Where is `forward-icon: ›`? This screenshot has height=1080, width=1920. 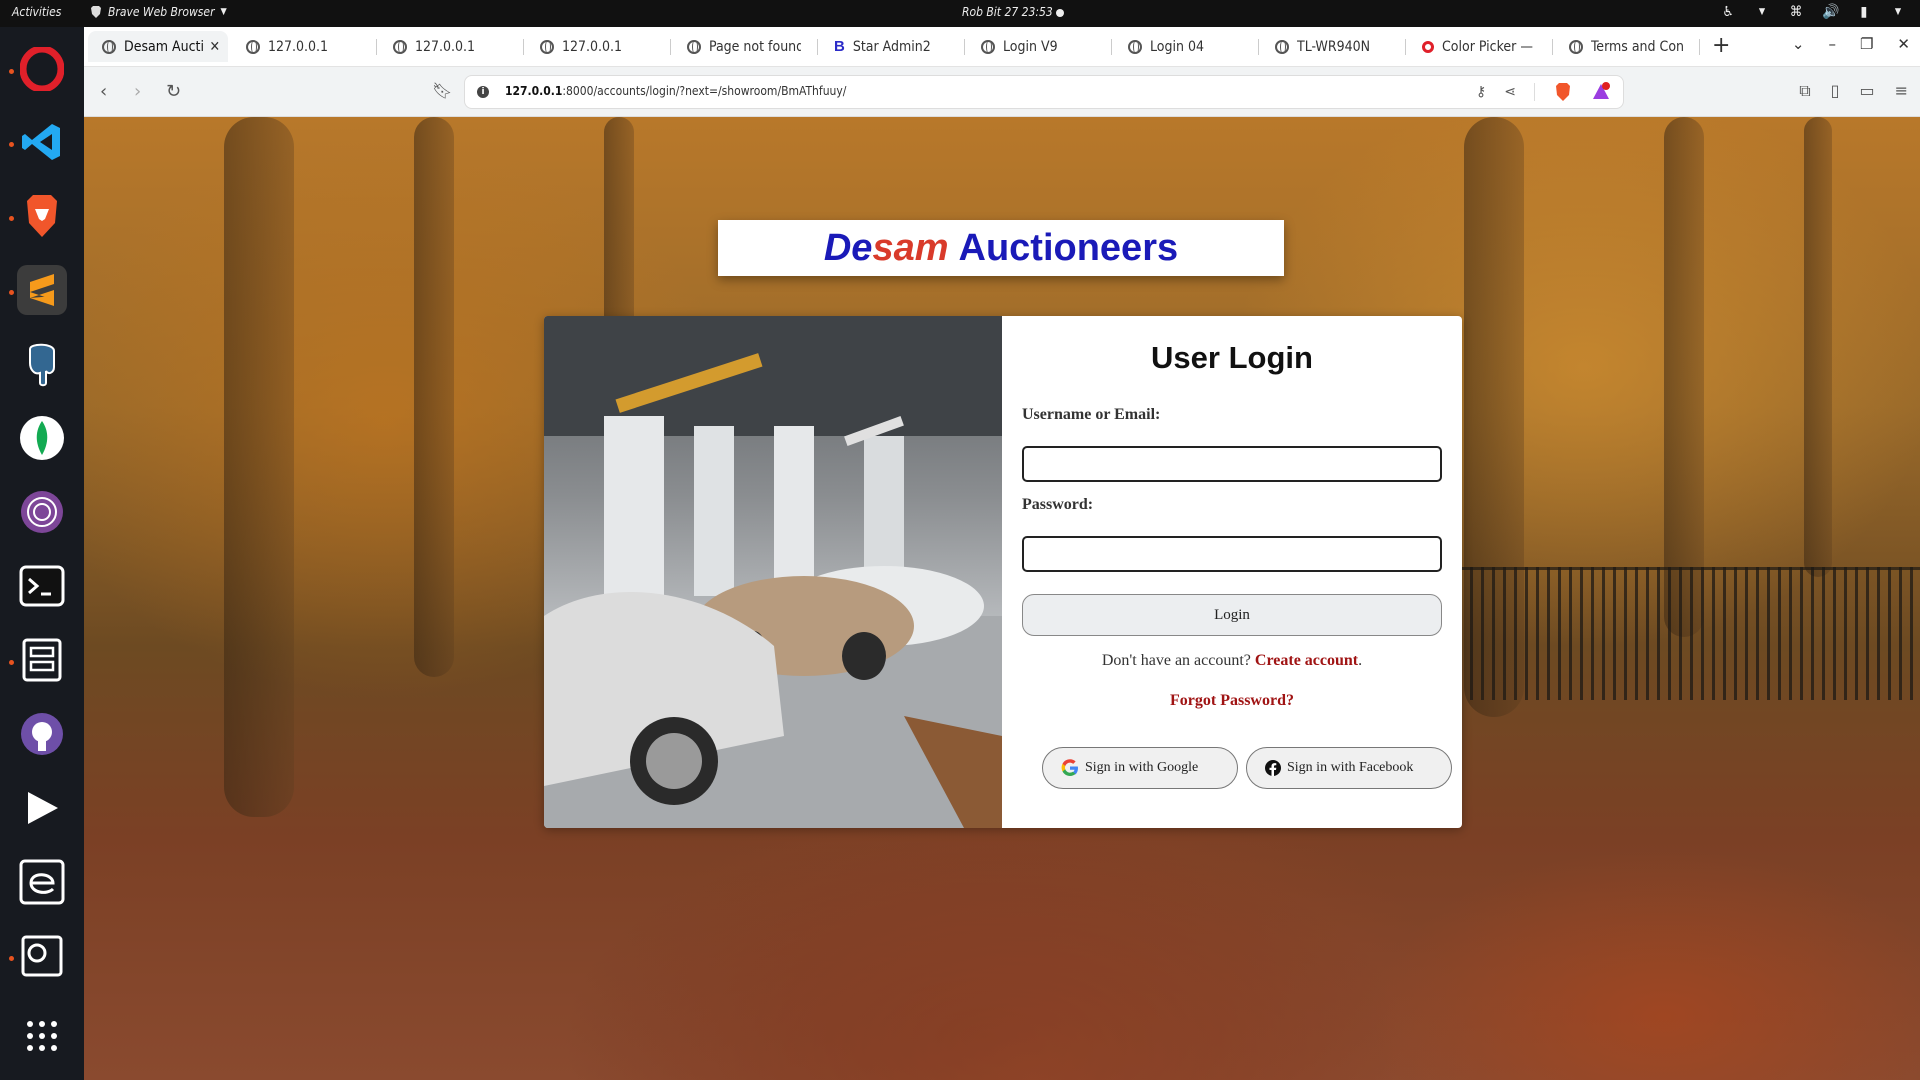
forward-icon: › is located at coordinates (137, 91).